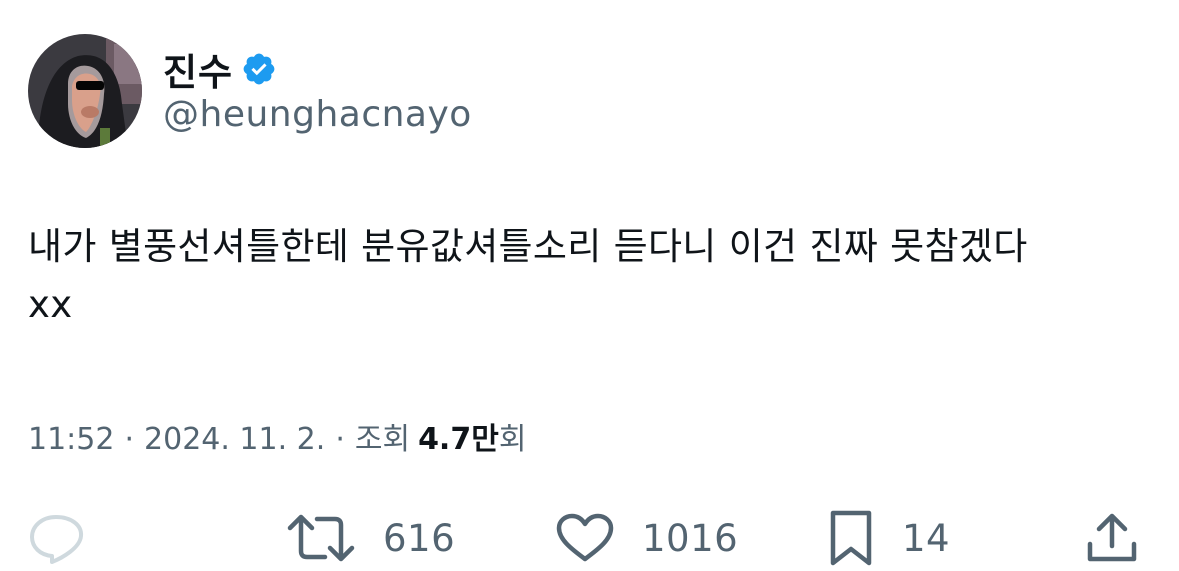 This screenshot has height=571, width=1179. Describe the element at coordinates (321, 538) in the screenshot. I see `retweet-icon` at that location.